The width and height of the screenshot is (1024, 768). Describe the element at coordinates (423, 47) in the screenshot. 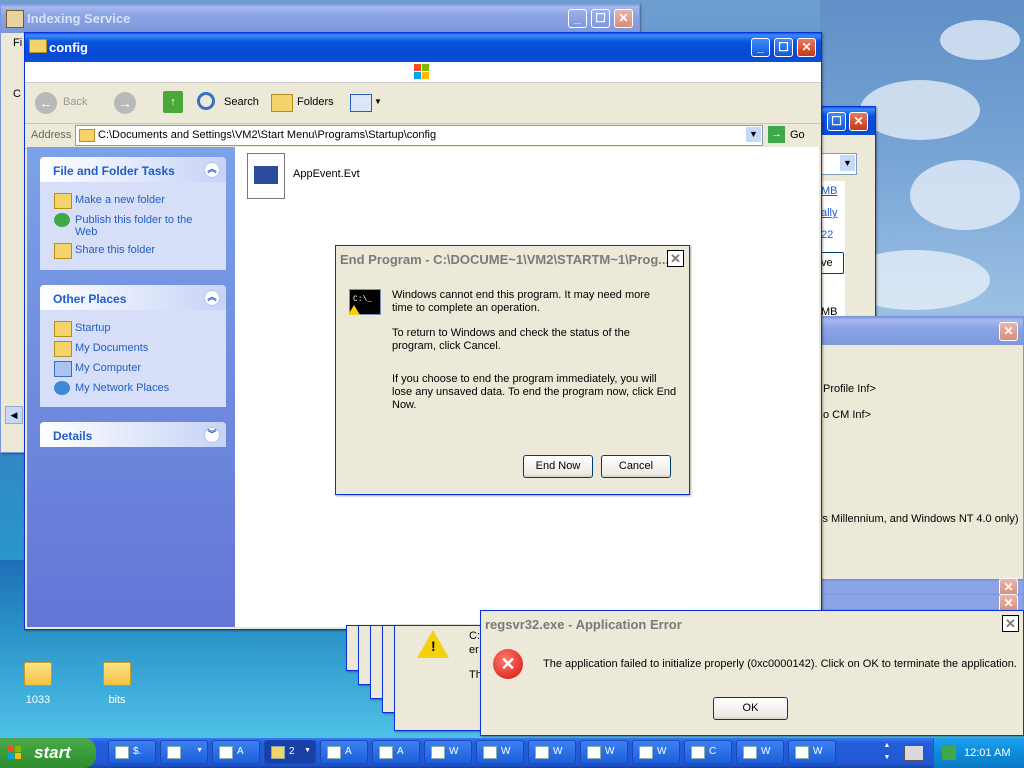

I see `title-bar: config _ ☐ ✕` at that location.